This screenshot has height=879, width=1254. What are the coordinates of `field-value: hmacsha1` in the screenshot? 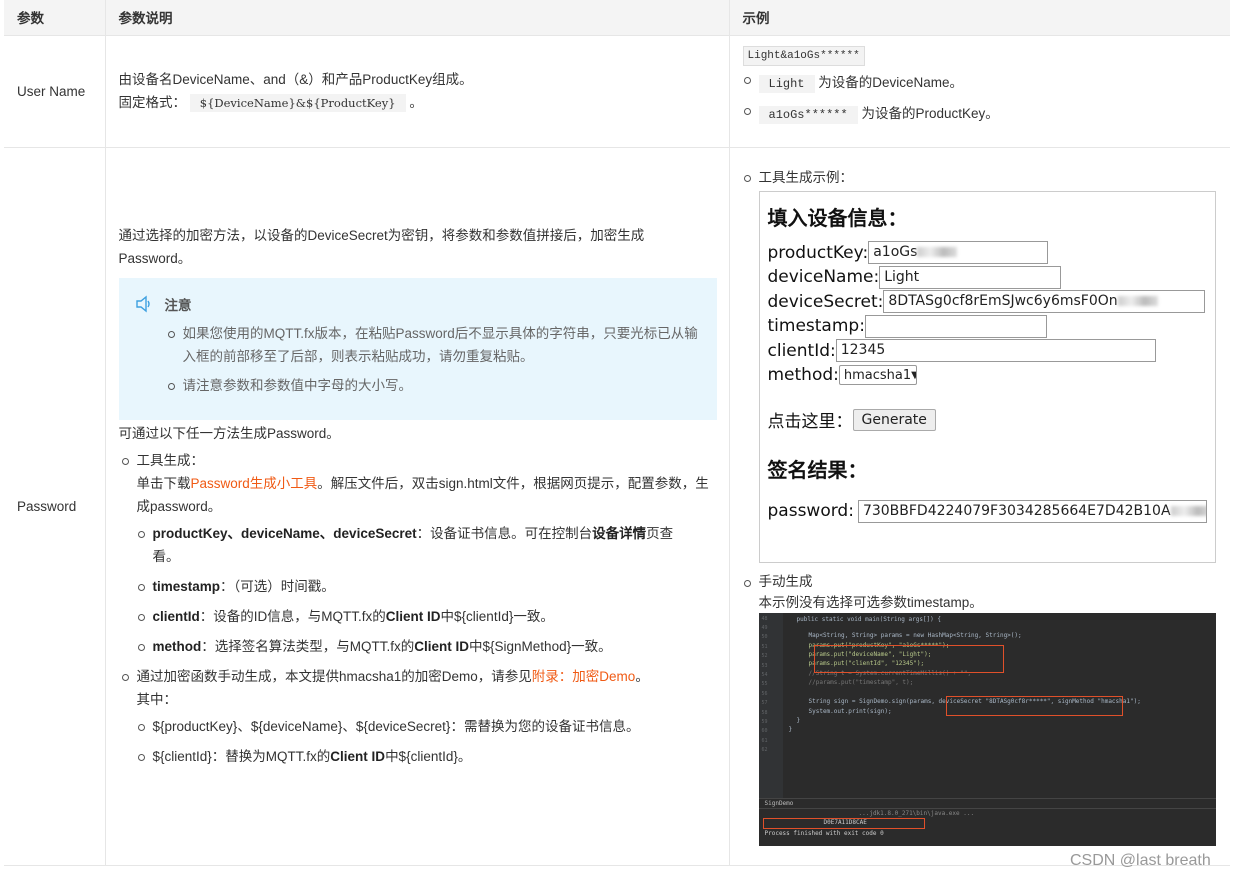 It's located at (877, 375).